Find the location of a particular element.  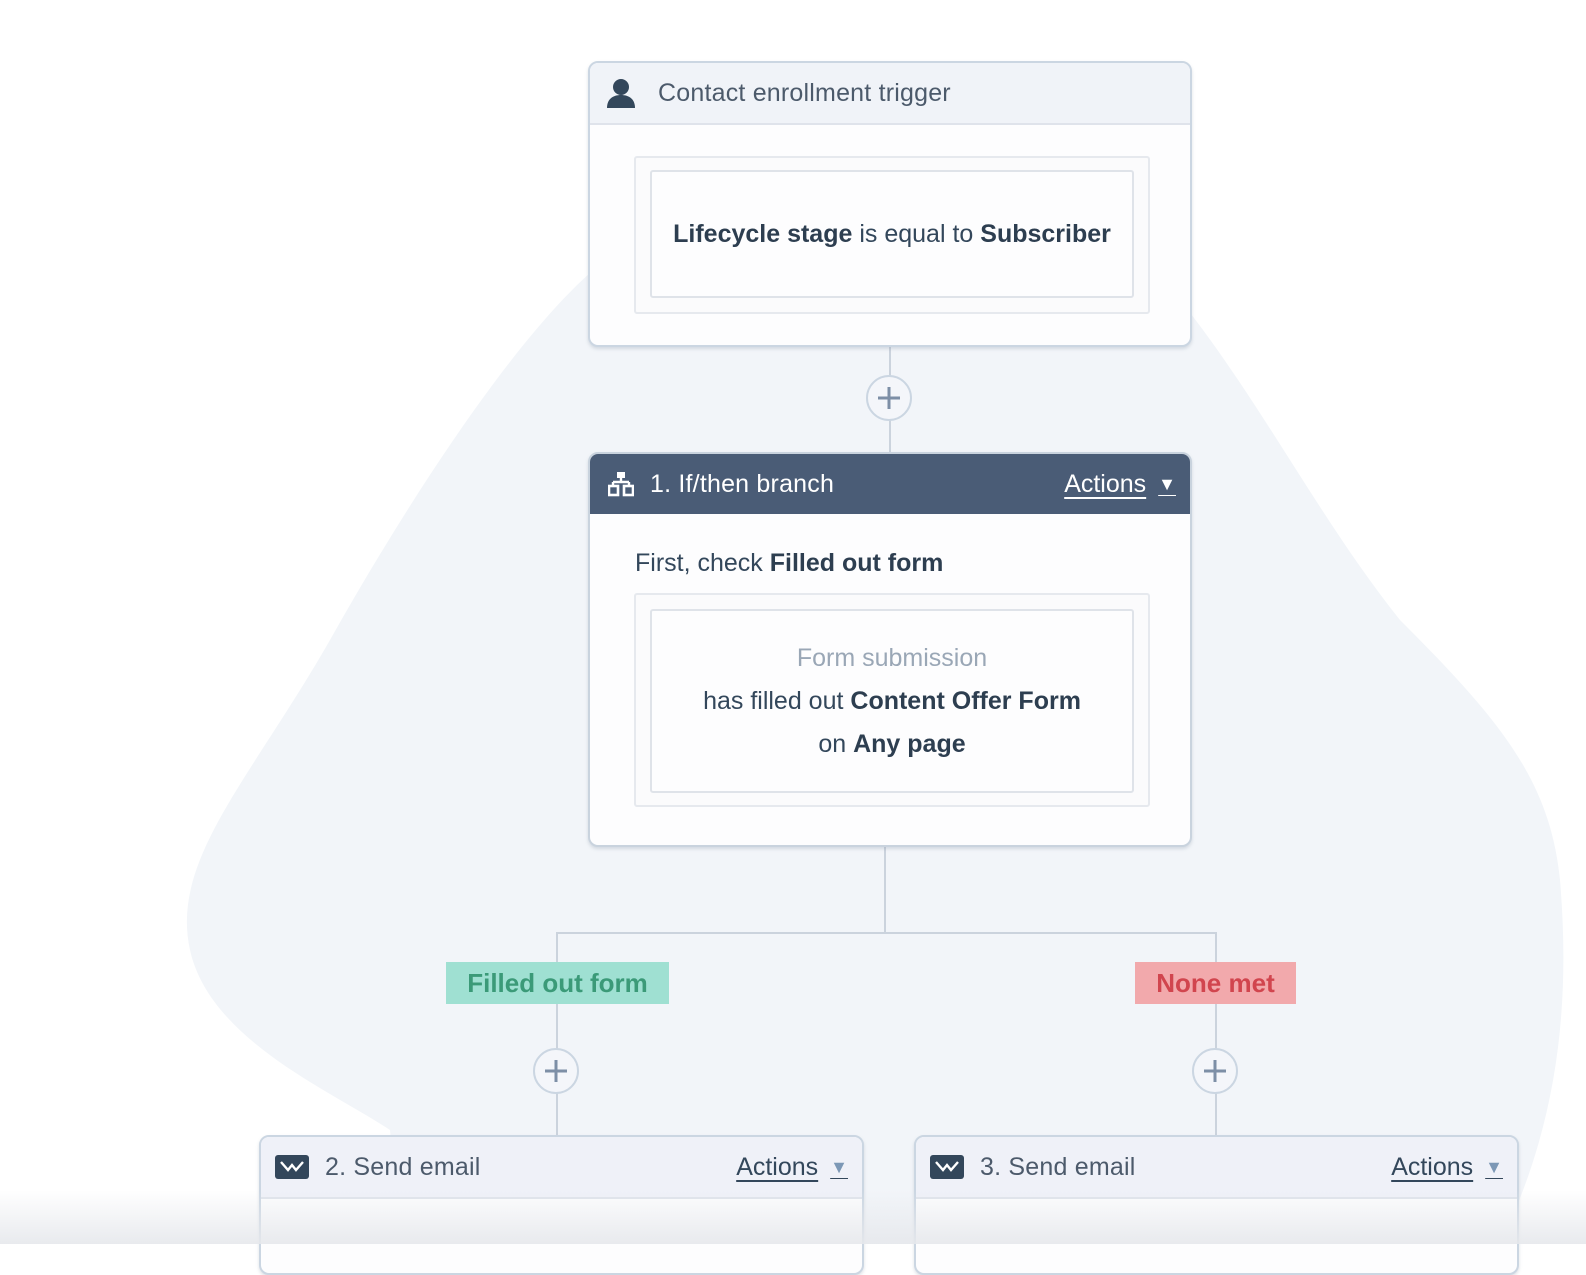

first-check-value: Filled out form is located at coordinates (856, 563).